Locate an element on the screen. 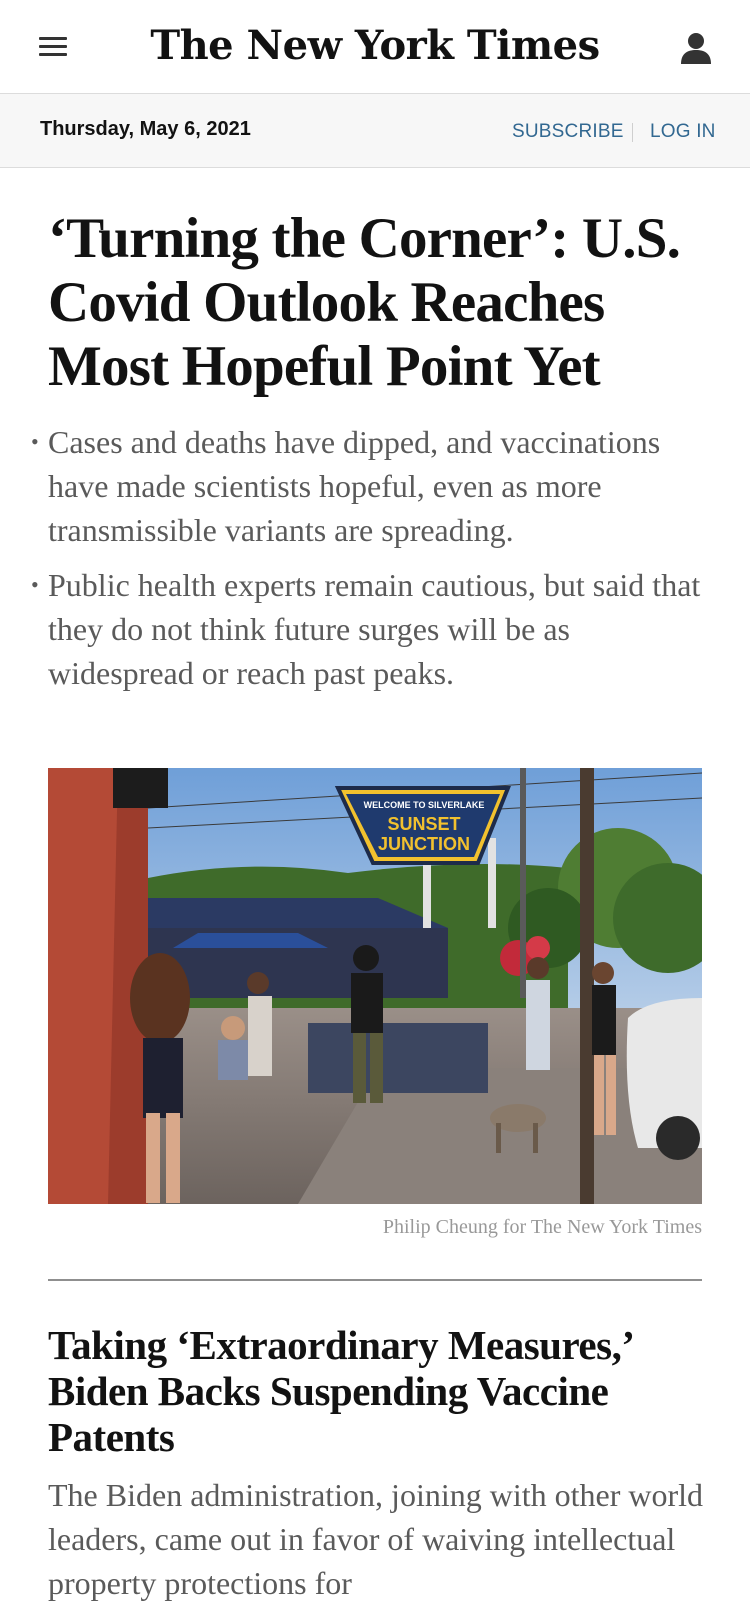 The image size is (750, 1605). subscribe-link: SUBSCRIBE is located at coordinates (568, 132).